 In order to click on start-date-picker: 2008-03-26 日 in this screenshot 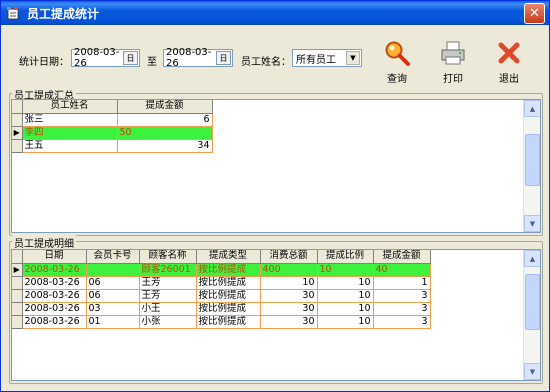, I will do `click(105, 58)`.